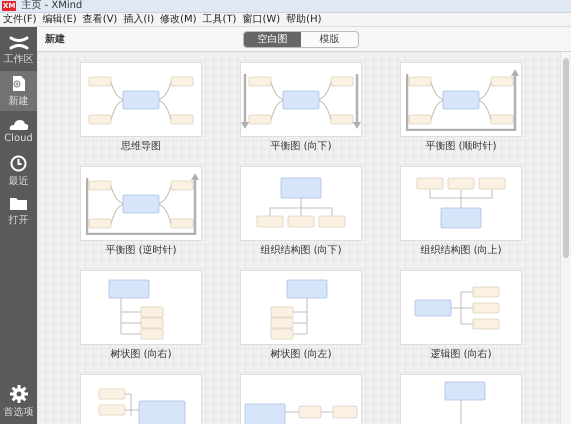  What do you see at coordinates (301, 250) in the screenshot?
I see `template-label: 组织结构图 (向下)` at bounding box center [301, 250].